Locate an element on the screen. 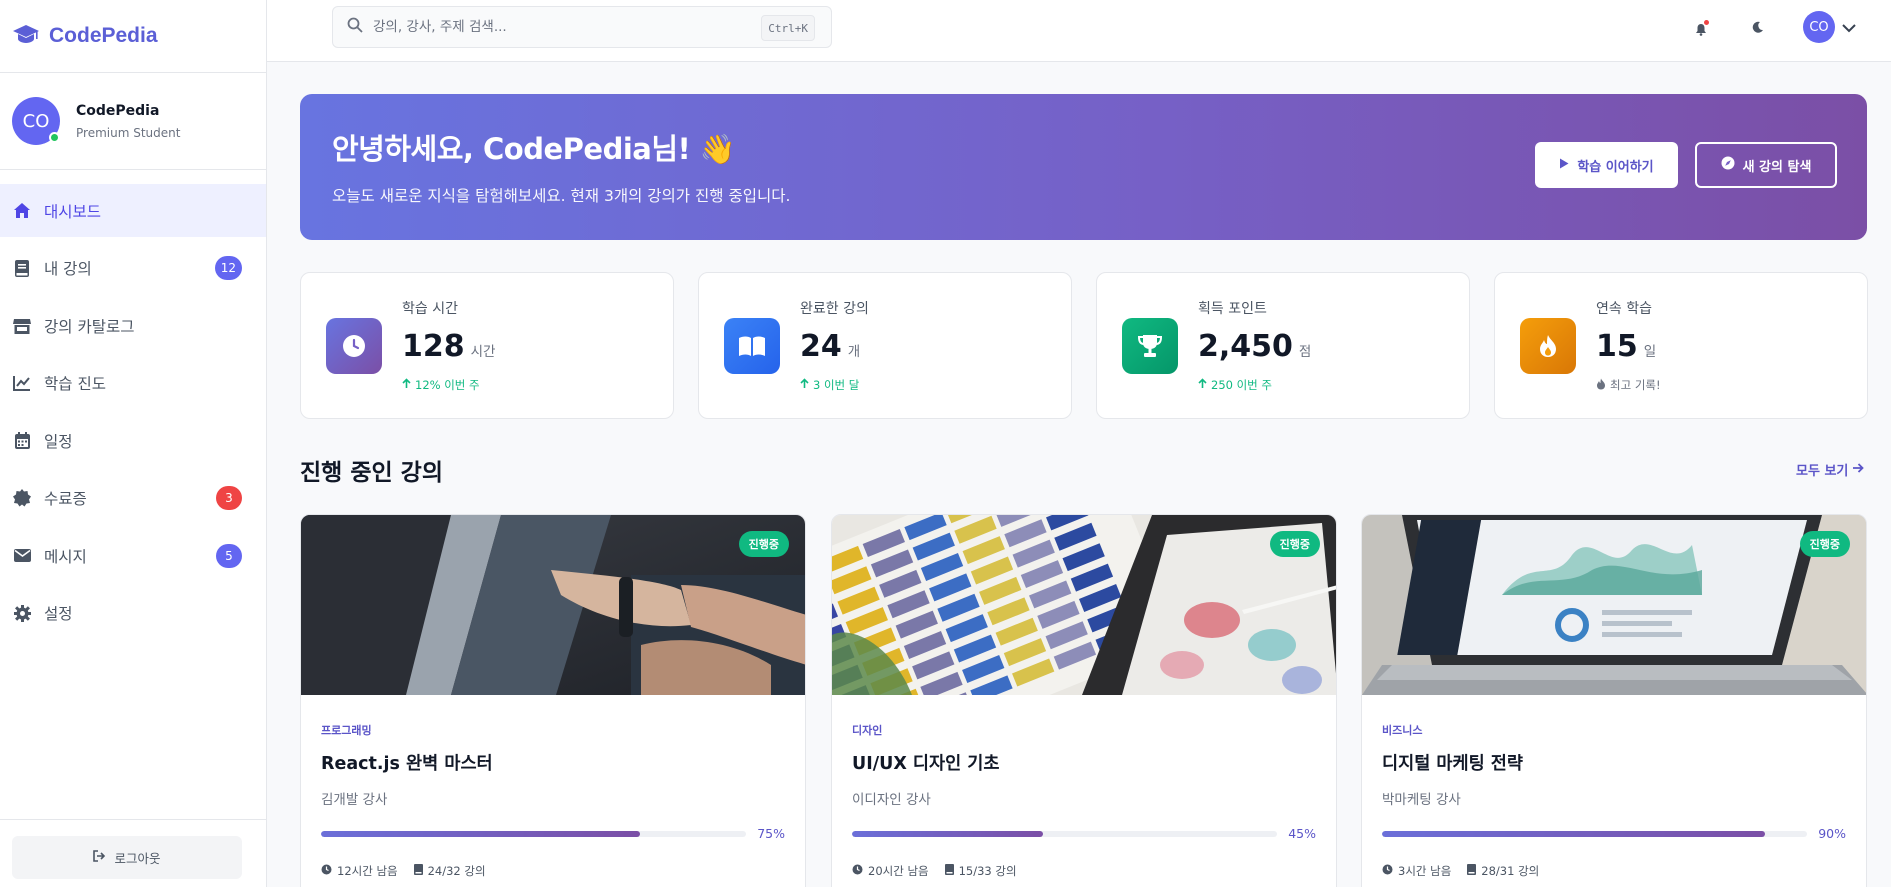  course-category: 프로그래밍 is located at coordinates (346, 730).